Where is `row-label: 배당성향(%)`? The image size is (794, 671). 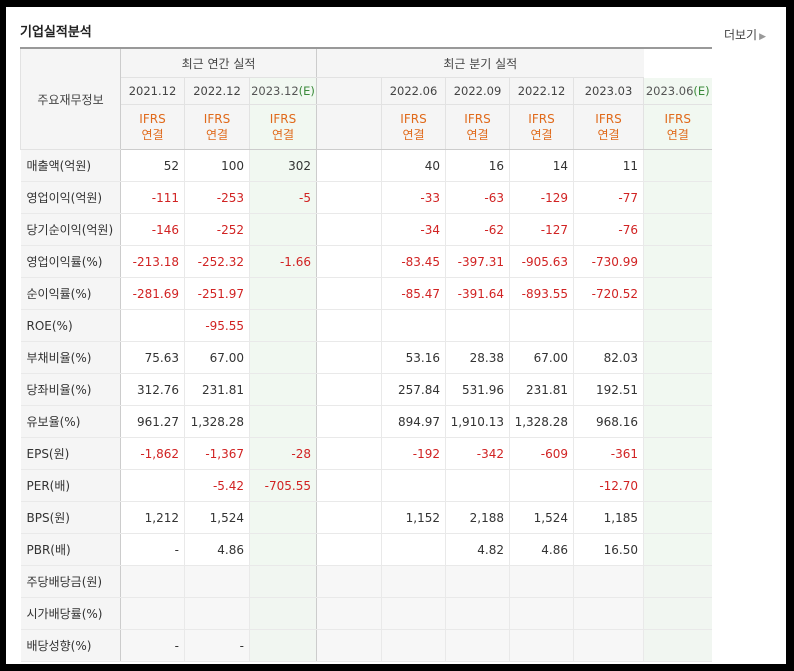 row-label: 배당성향(%) is located at coordinates (70, 645).